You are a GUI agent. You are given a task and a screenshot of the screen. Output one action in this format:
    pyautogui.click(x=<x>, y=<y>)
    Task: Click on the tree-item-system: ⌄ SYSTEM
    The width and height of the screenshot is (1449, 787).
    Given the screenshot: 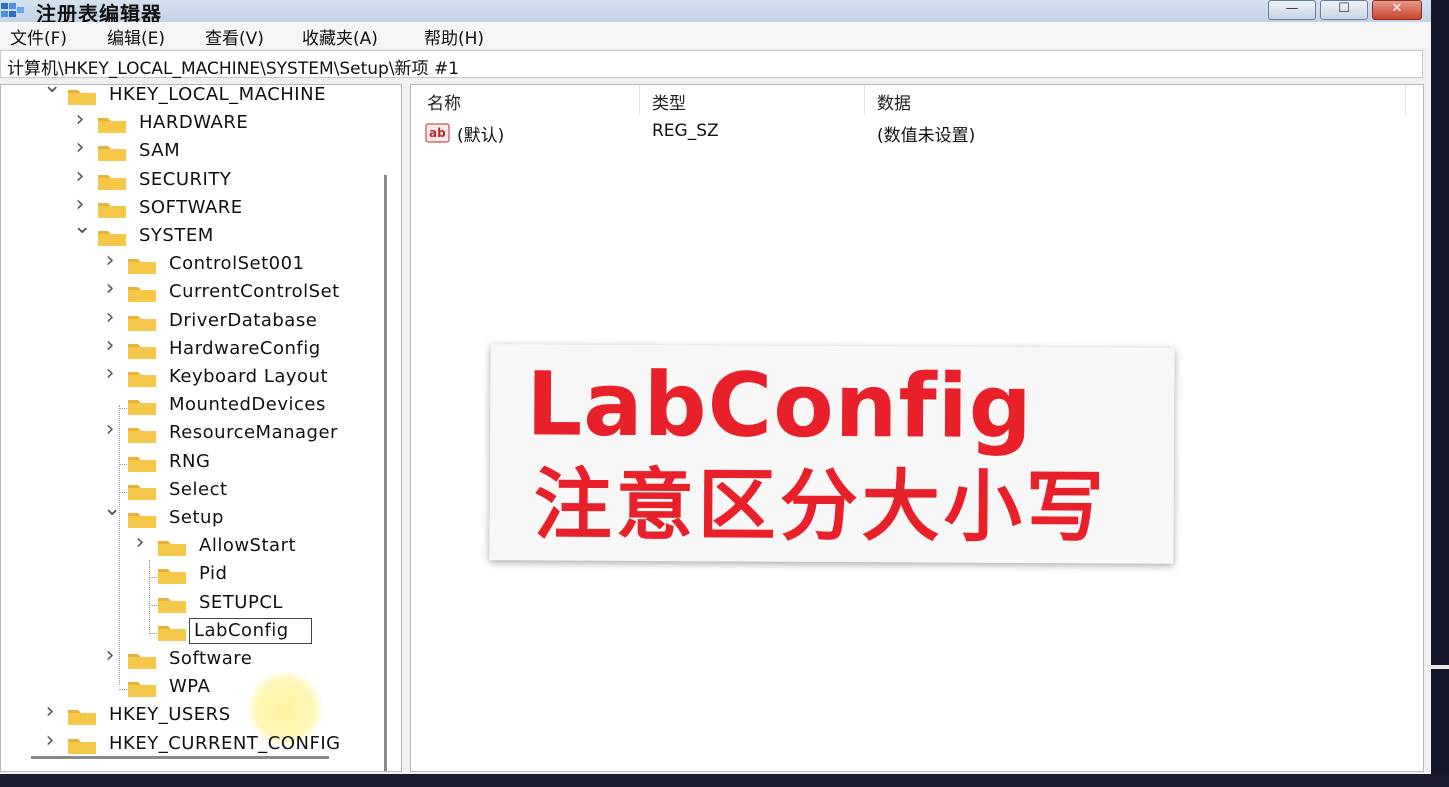 What is the action you would take?
    pyautogui.click(x=201, y=233)
    